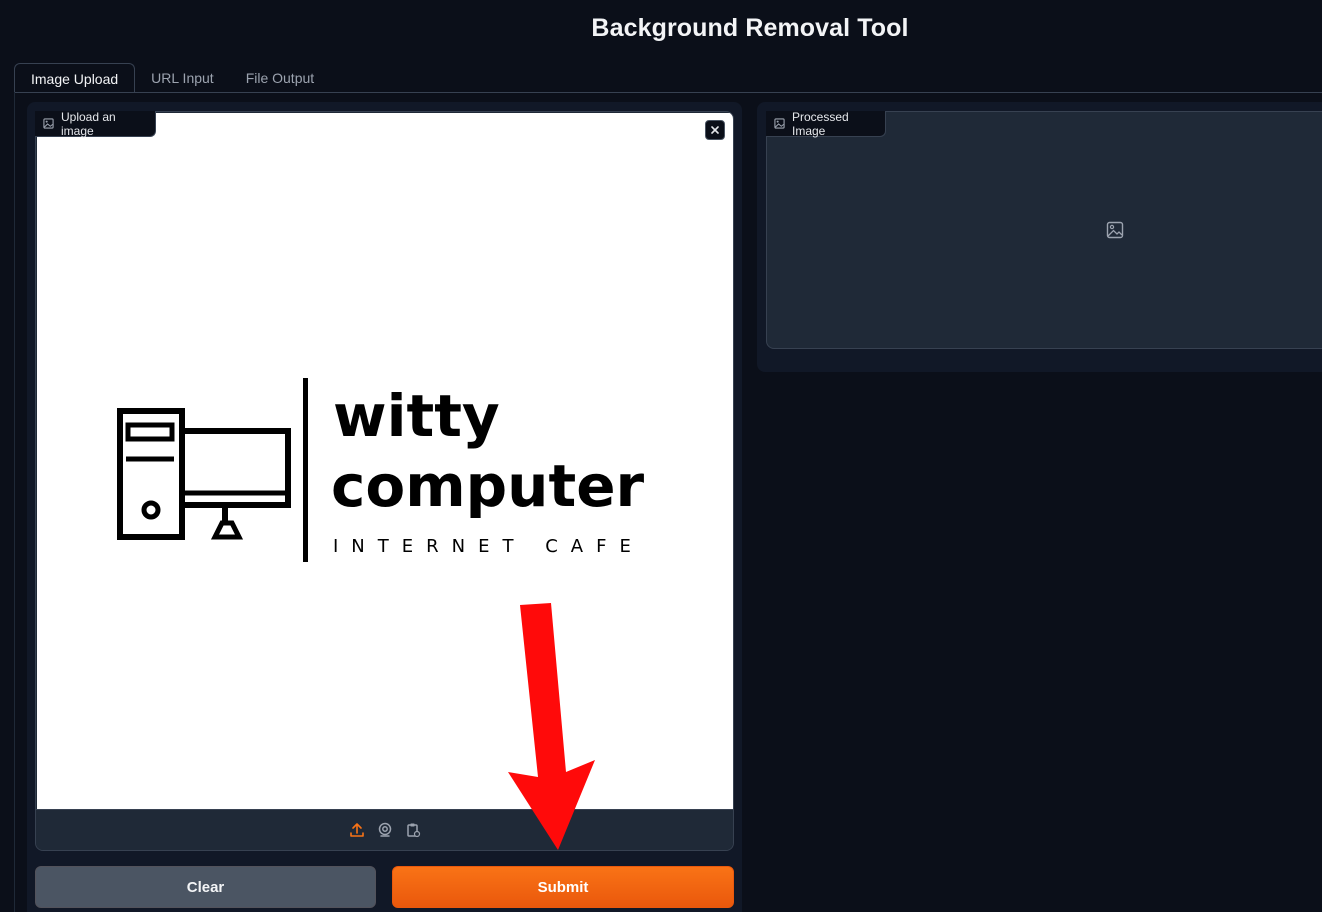 This screenshot has width=1322, height=912. What do you see at coordinates (750, 28) in the screenshot?
I see `page-title: Background Removal Tool` at bounding box center [750, 28].